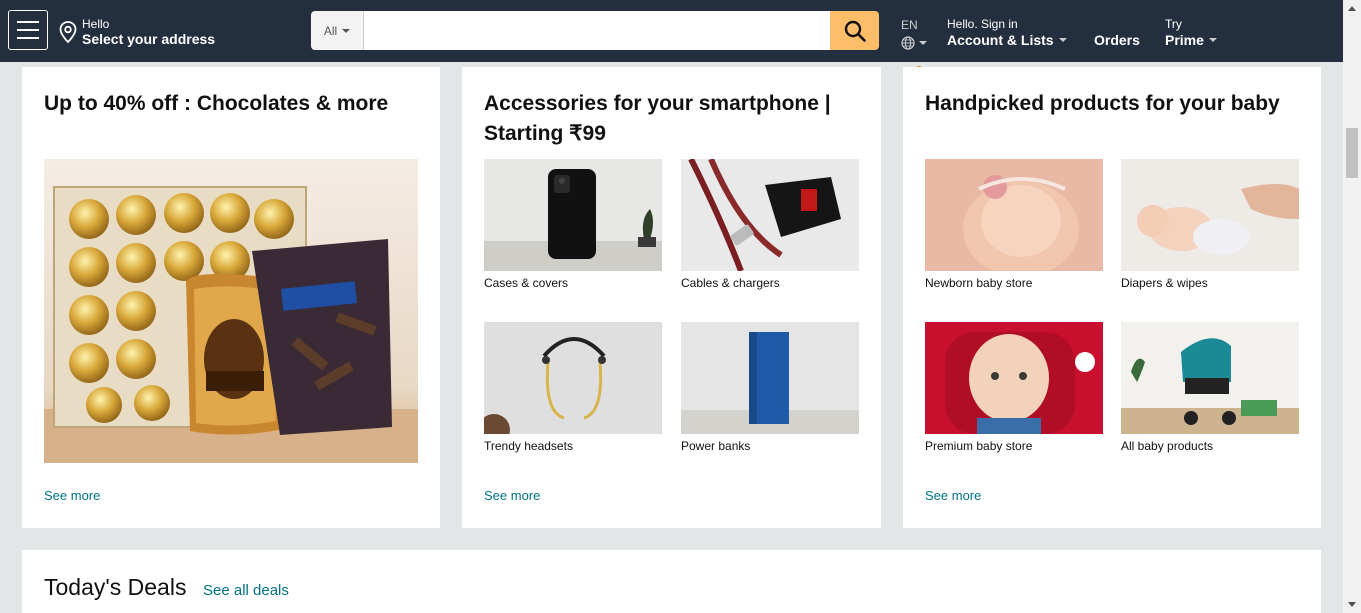 This screenshot has height=613, width=1361. I want to click on scrollbar-thumb, so click(1352, 153).